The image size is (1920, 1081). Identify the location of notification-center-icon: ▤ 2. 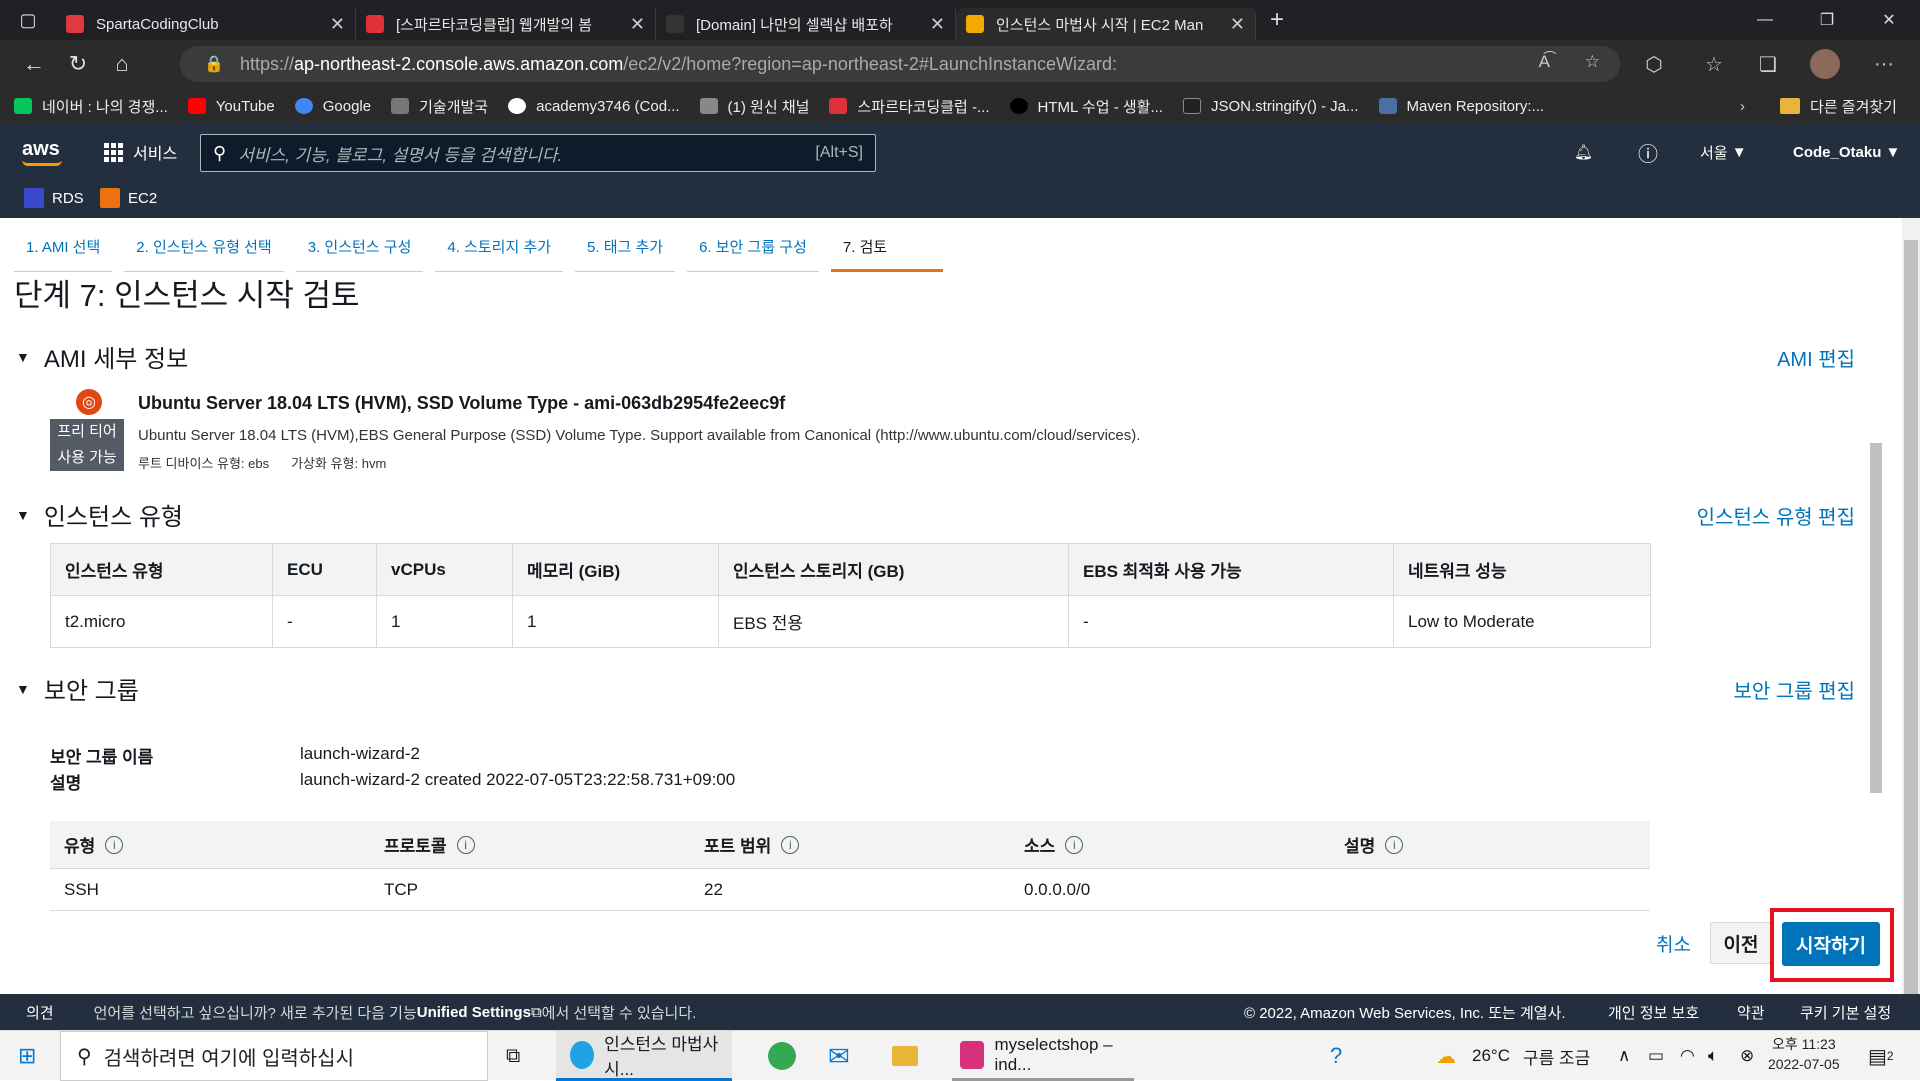
(1881, 1056).